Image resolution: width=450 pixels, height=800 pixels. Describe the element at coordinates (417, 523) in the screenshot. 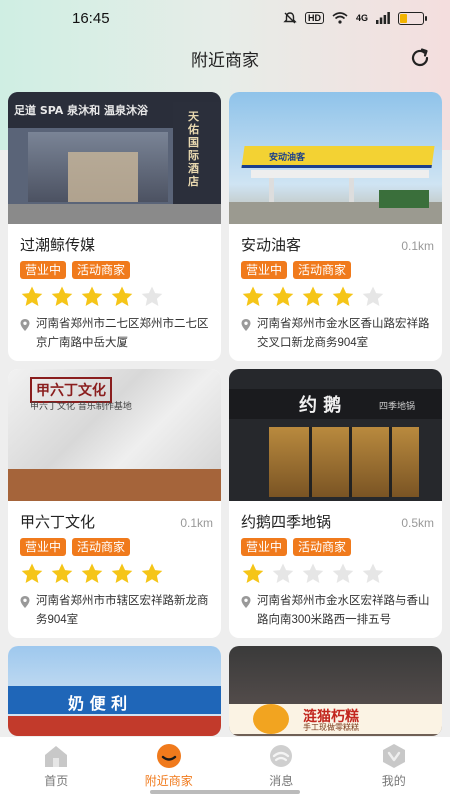

I see `merchant-distance: 0.5km` at that location.